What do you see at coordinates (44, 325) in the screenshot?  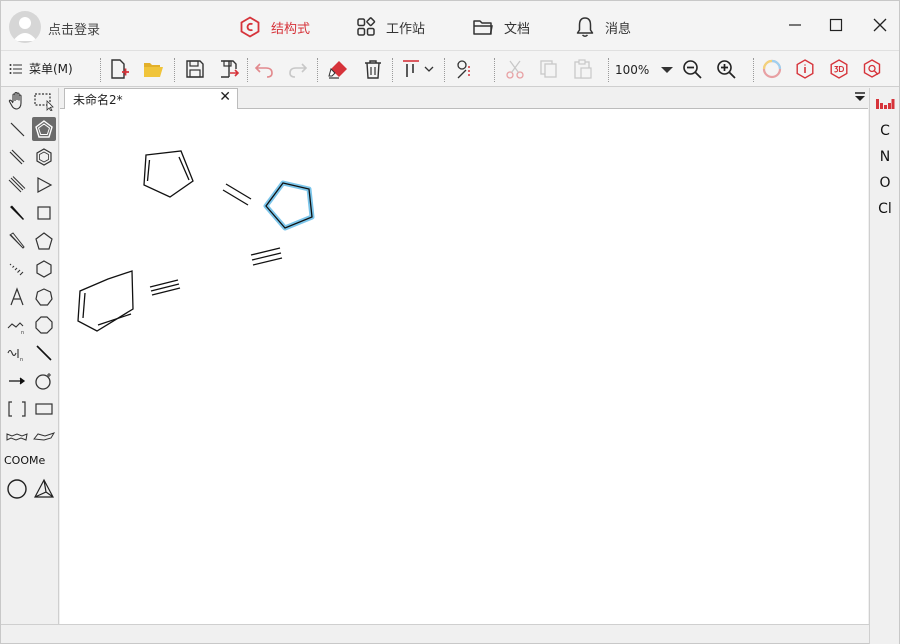 I see `cyclooctane-tool` at bounding box center [44, 325].